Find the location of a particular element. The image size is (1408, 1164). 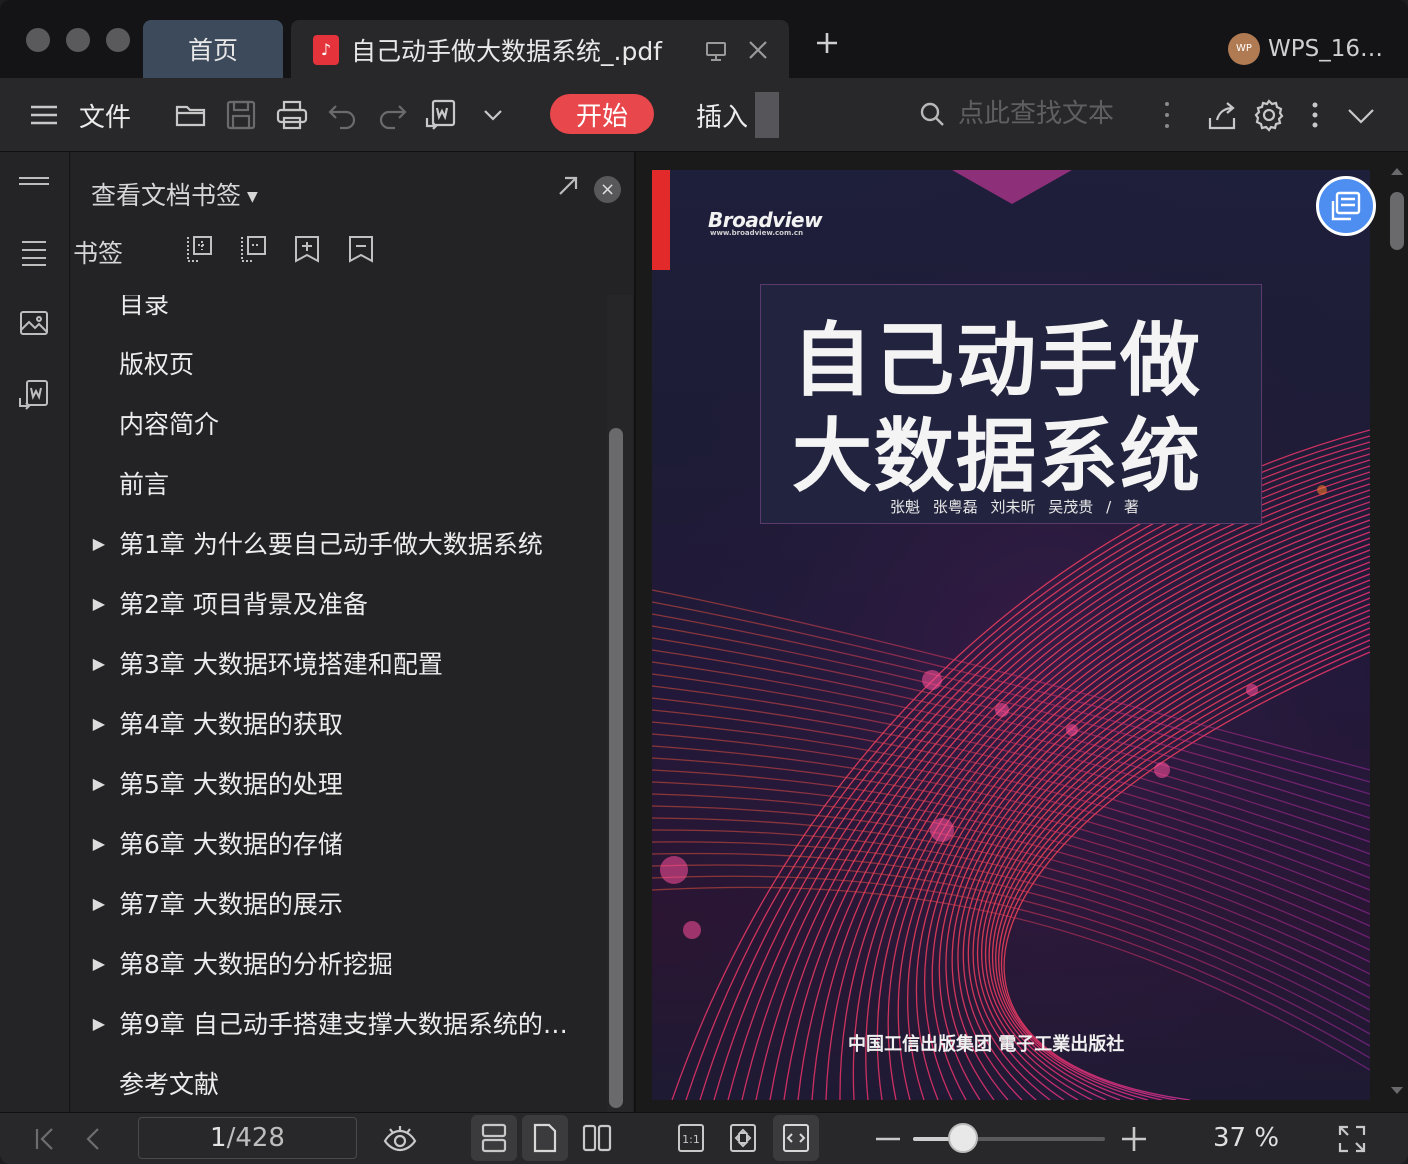

bookmark-item: ▶ 第8章 大数据的分析挖掘 is located at coordinates (338, 963).